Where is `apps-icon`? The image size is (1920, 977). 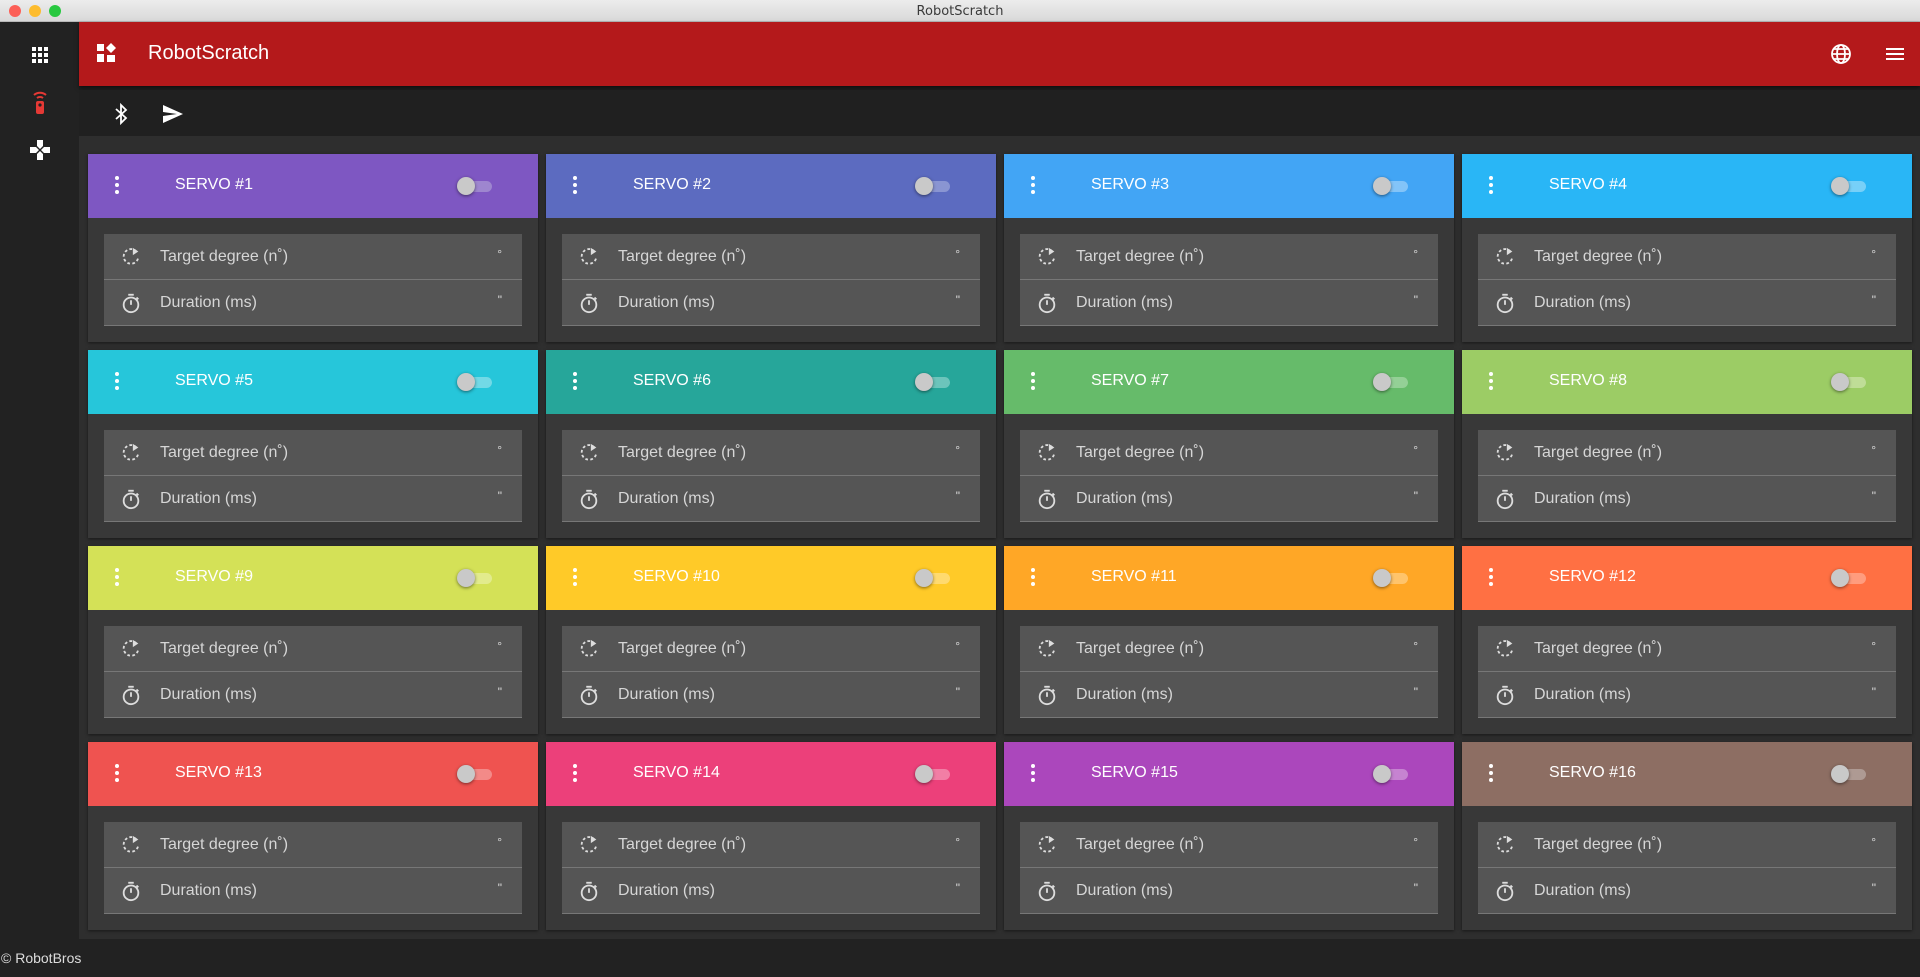 apps-icon is located at coordinates (39, 55).